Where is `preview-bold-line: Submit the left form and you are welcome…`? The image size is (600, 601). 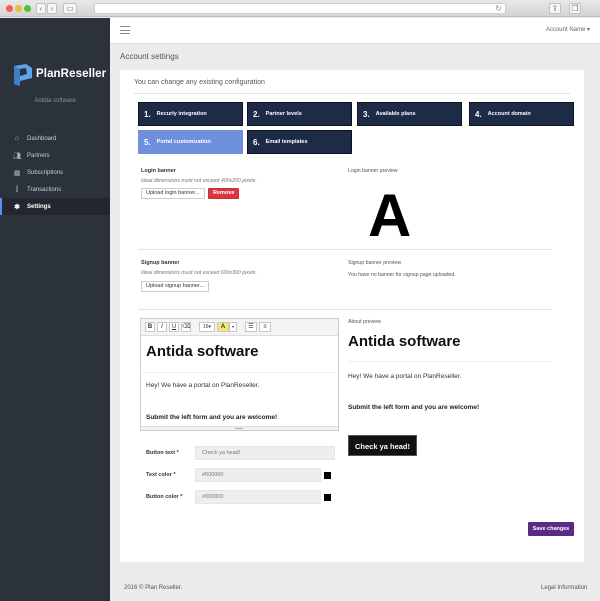
preview-bold-line: Submit the left form and you are welcome… is located at coordinates (414, 407).